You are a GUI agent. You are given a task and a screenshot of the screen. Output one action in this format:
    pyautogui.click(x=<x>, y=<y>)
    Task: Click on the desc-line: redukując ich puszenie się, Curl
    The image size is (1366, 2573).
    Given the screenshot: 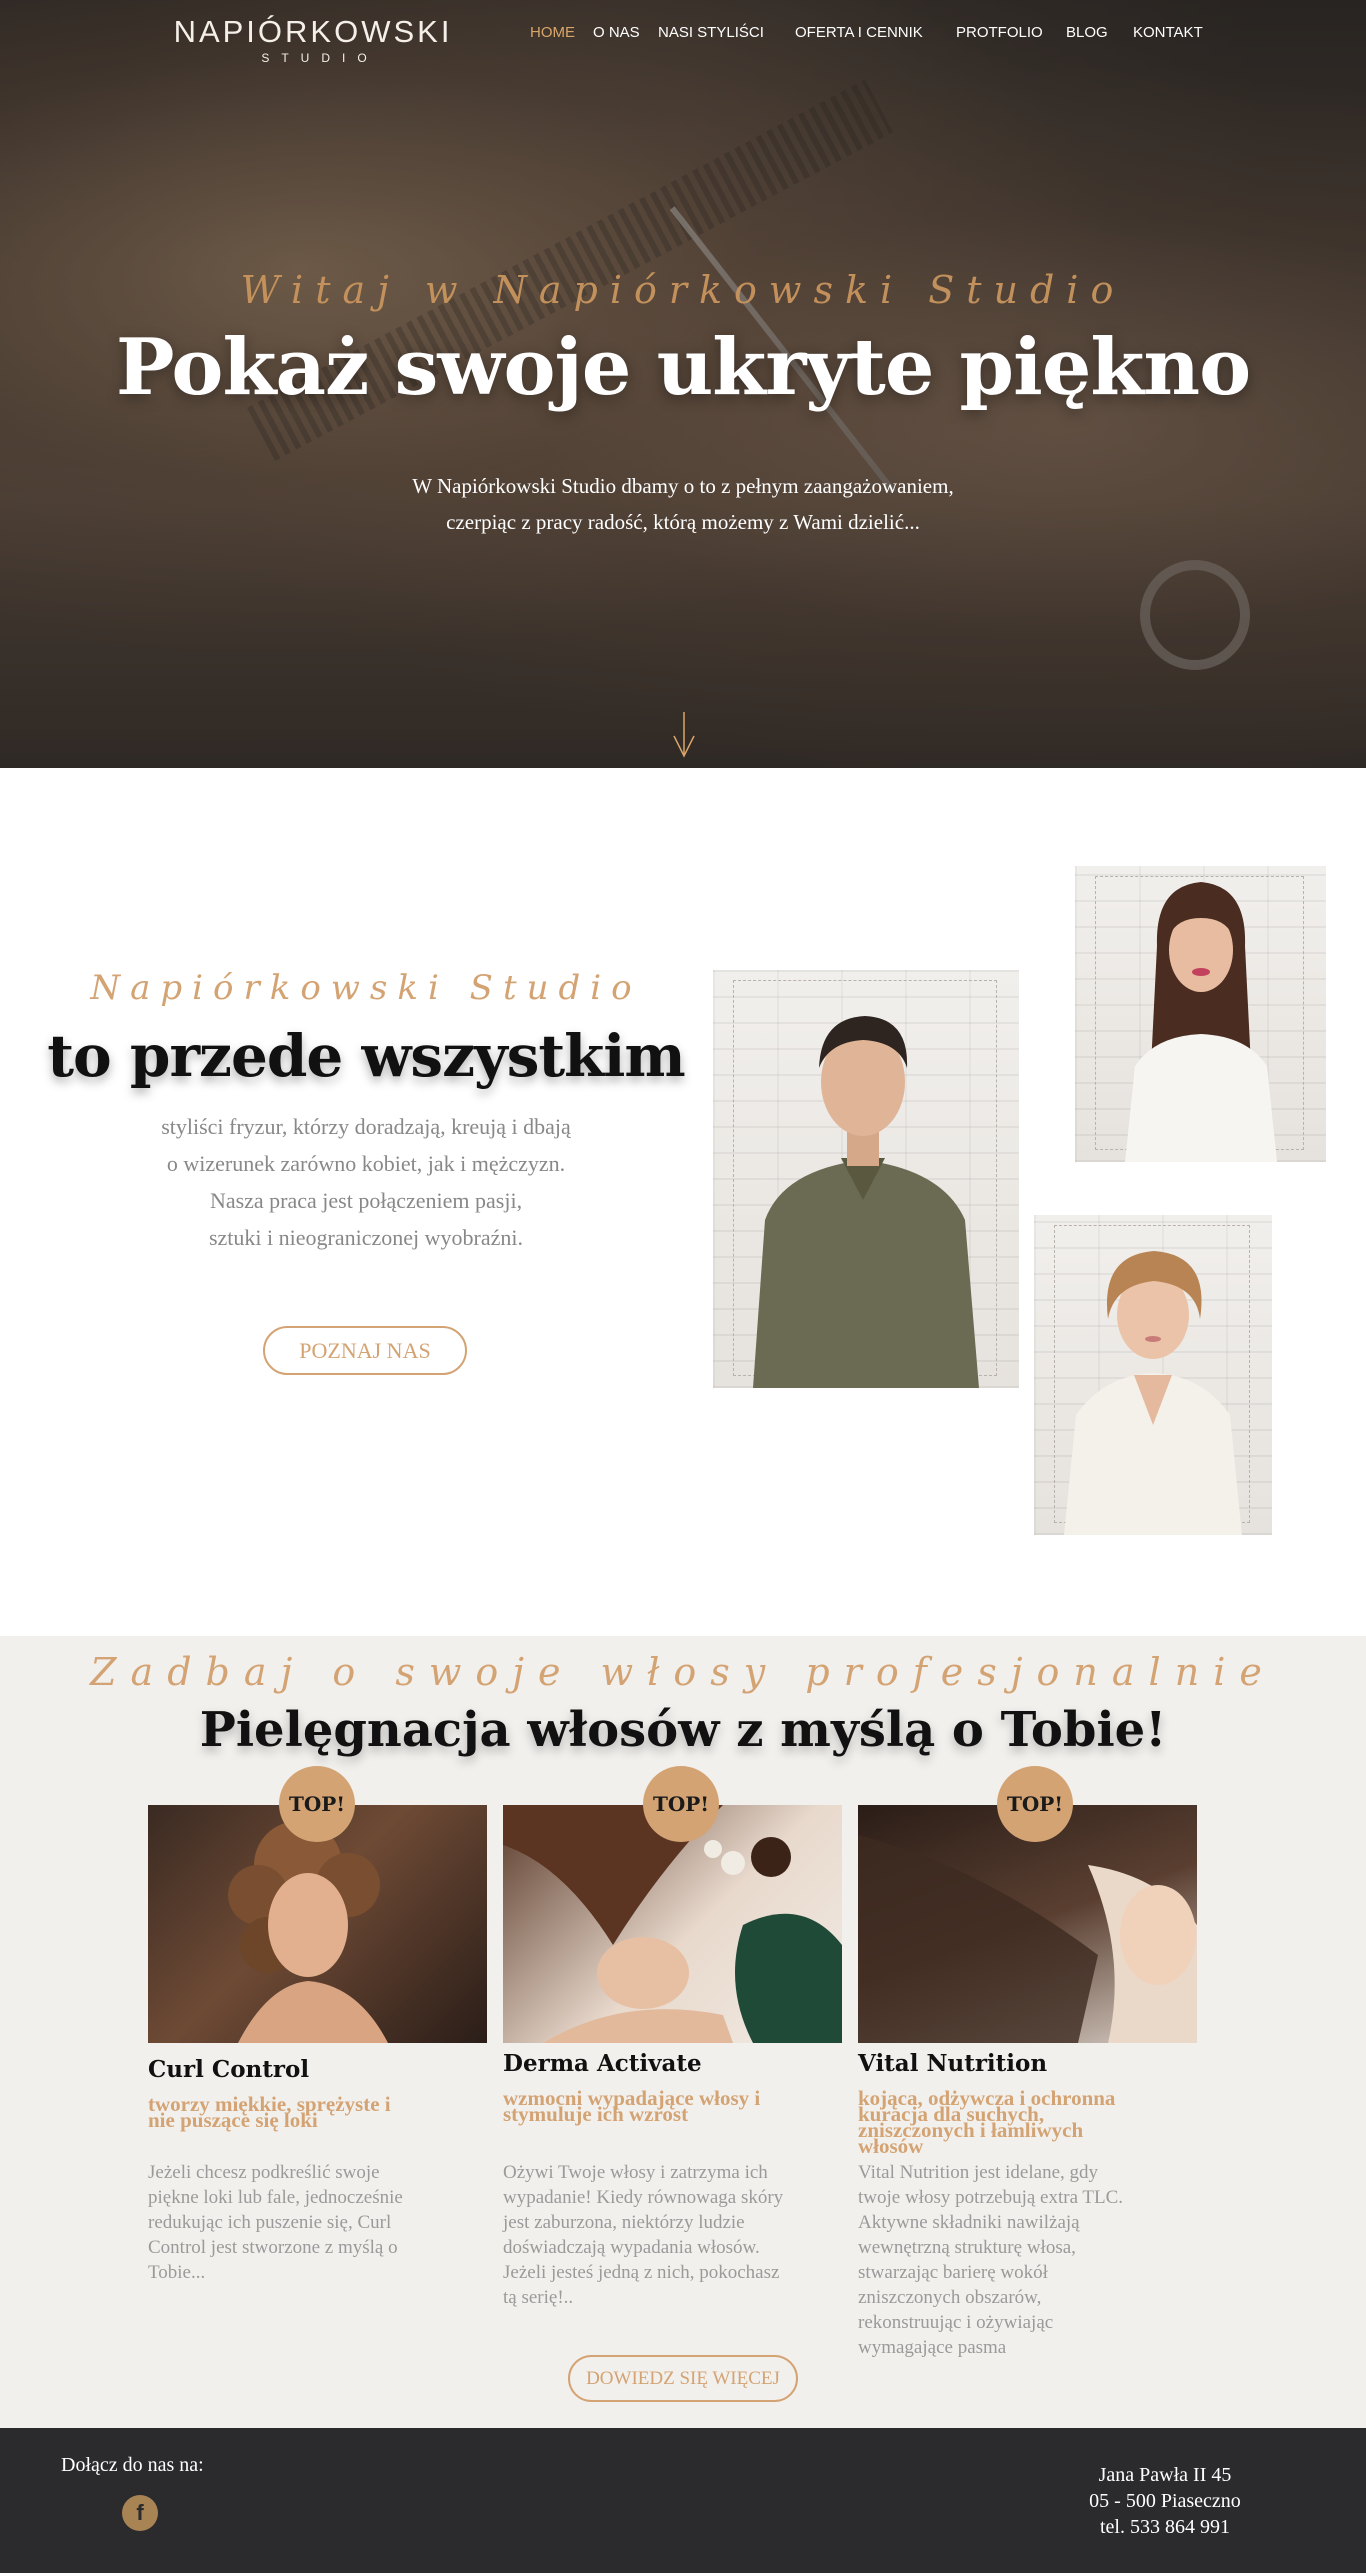 What is the action you would take?
    pyautogui.click(x=270, y=2222)
    